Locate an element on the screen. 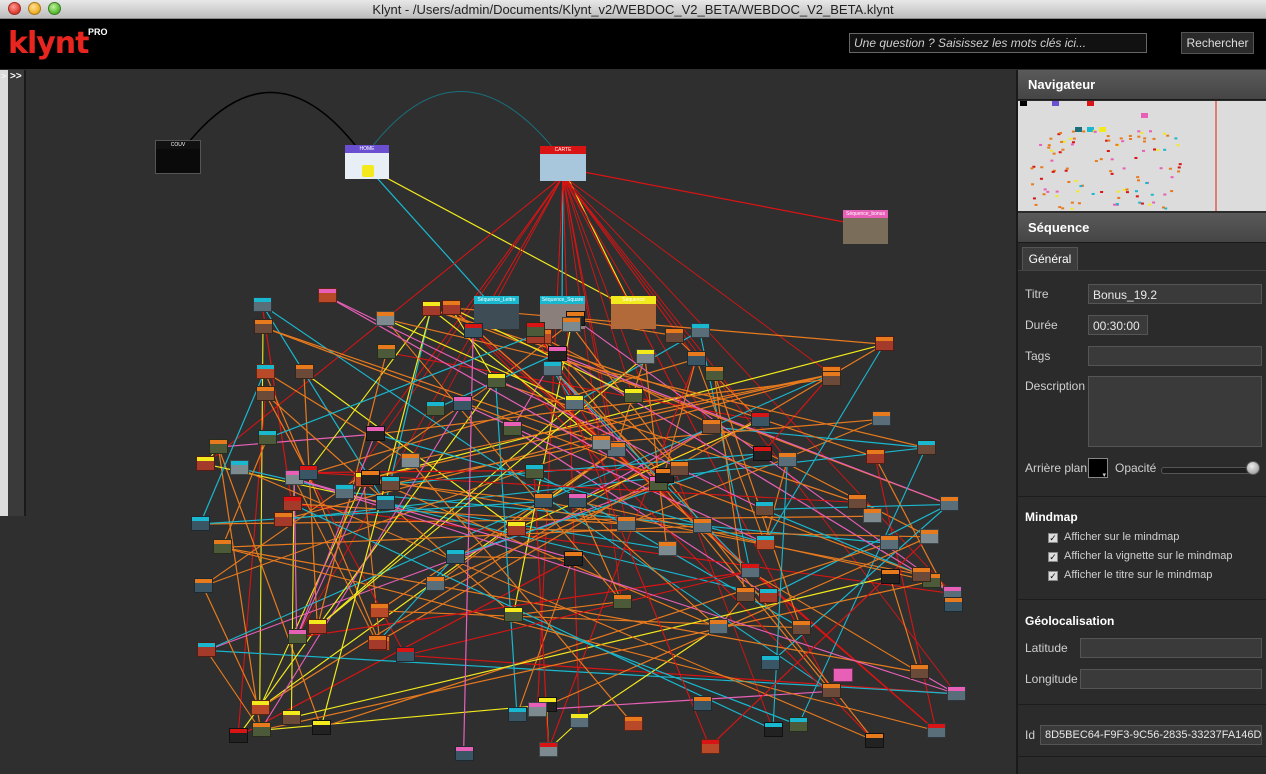 This screenshot has width=1266, height=774. show-title-checkbox: ✓ is located at coordinates (1053, 576).